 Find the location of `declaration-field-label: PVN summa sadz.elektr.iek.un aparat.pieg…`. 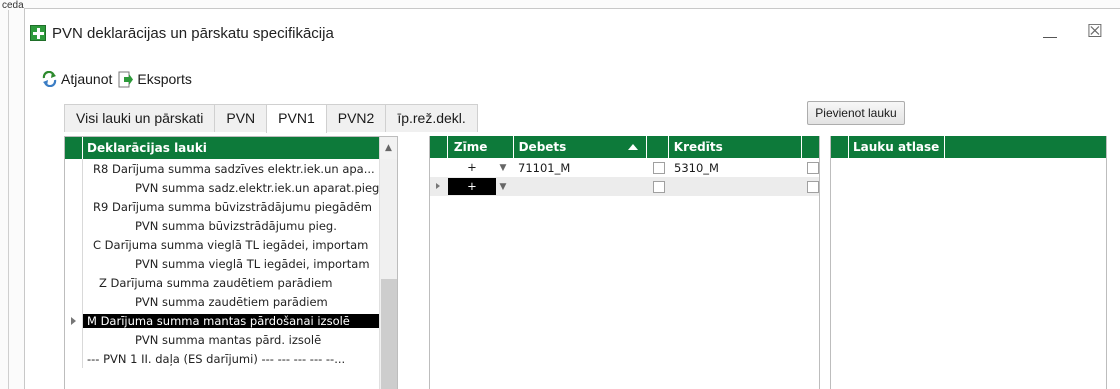

declaration-field-label: PVN summa sadz.elektr.iek.un aparat.pieg… is located at coordinates (257, 187).